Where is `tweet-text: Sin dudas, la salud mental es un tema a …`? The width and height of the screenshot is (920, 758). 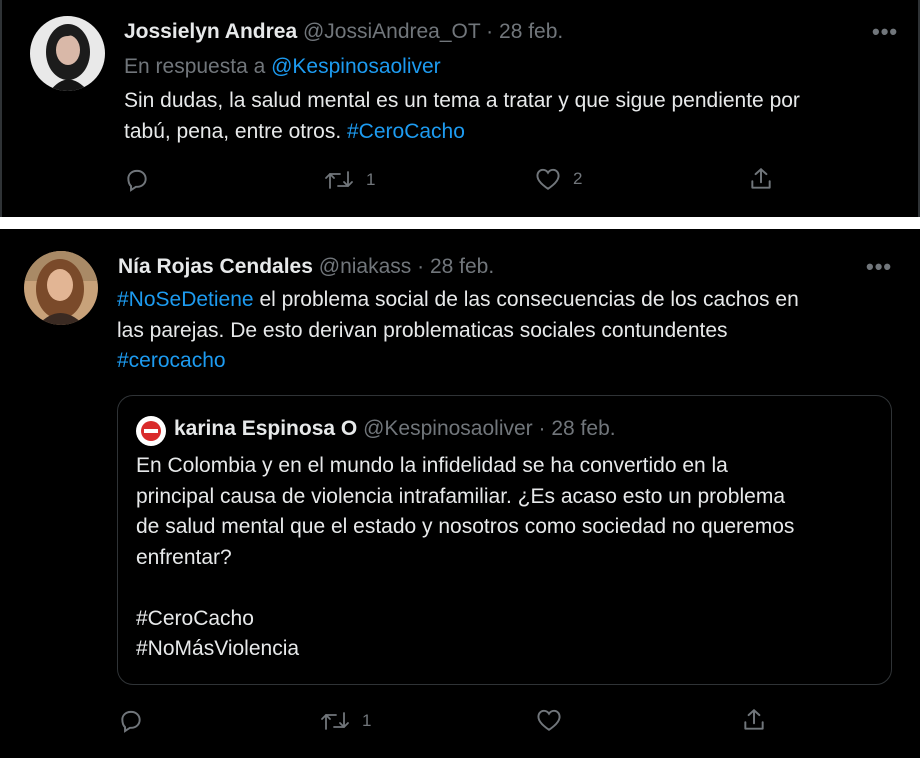 tweet-text: Sin dudas, la salud mental es un tema a … is located at coordinates (462, 116).